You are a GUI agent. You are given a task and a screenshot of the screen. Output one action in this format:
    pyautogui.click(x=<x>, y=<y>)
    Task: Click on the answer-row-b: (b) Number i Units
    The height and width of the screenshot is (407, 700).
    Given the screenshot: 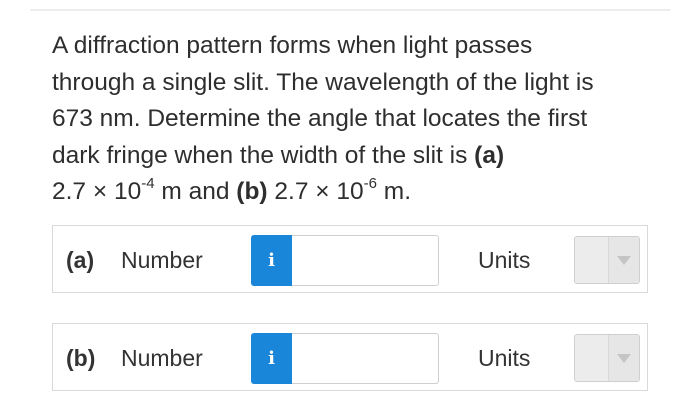 What is the action you would take?
    pyautogui.click(x=350, y=357)
    